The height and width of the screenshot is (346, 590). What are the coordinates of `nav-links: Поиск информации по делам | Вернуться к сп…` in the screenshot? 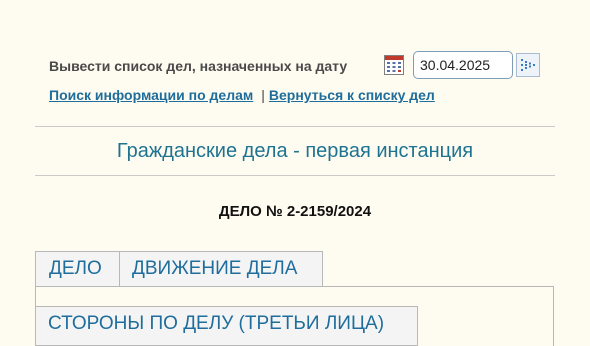 It's located at (242, 95).